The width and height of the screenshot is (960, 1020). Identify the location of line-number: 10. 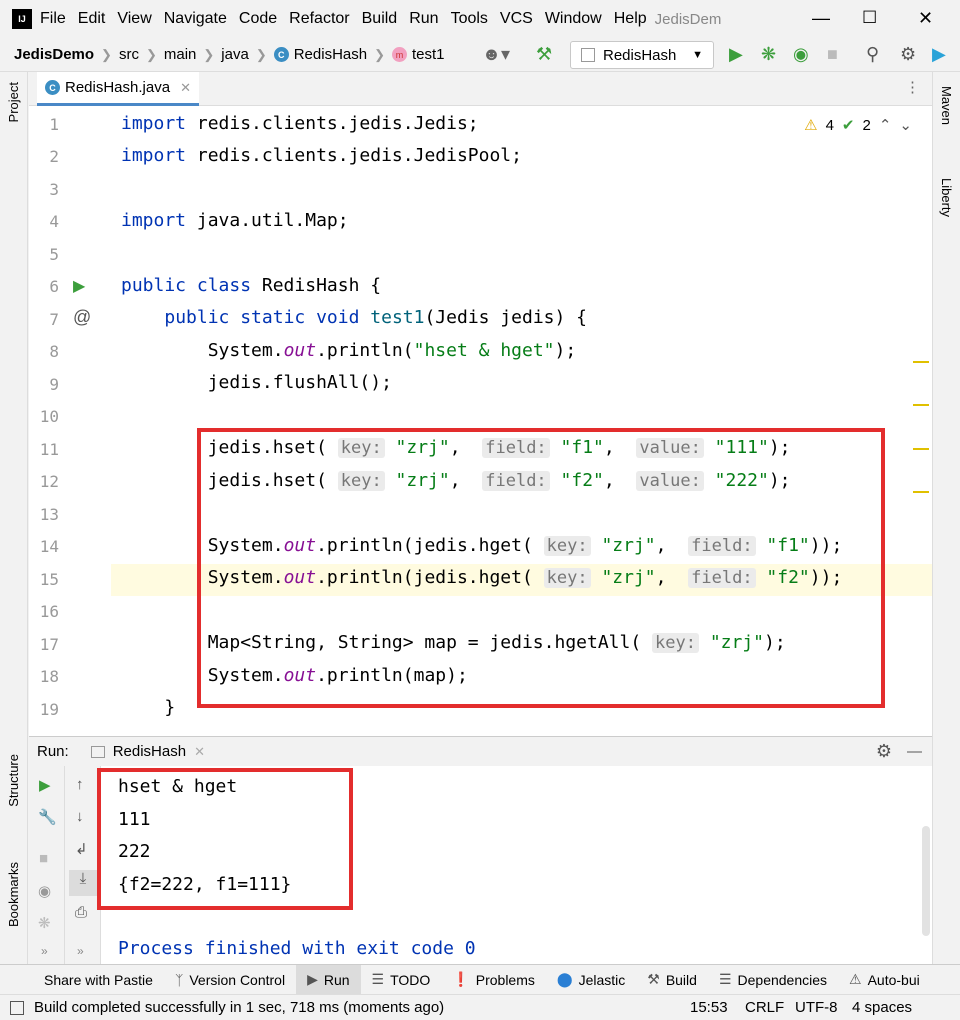
(49, 416).